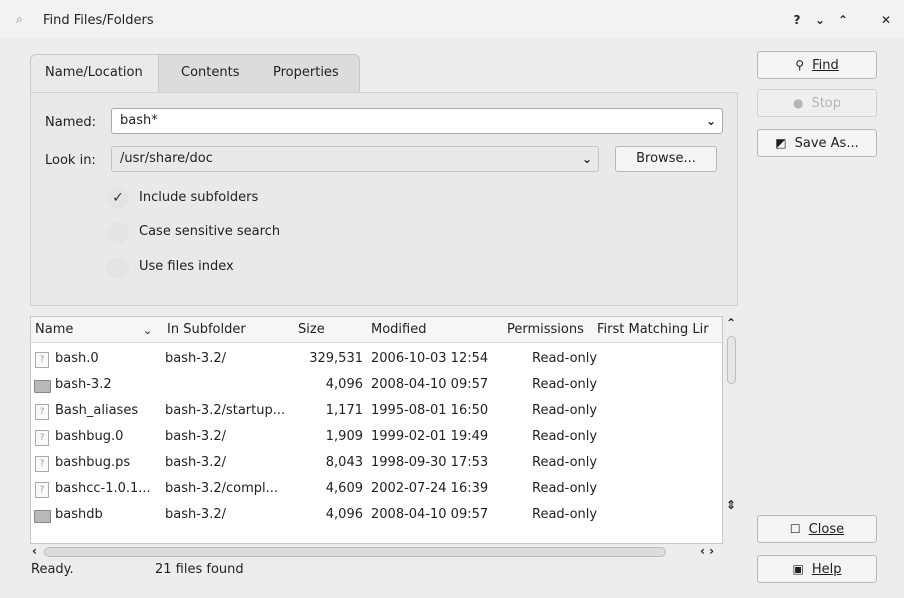  I want to click on row-modified: 1998-09-30 17:53, so click(430, 462).